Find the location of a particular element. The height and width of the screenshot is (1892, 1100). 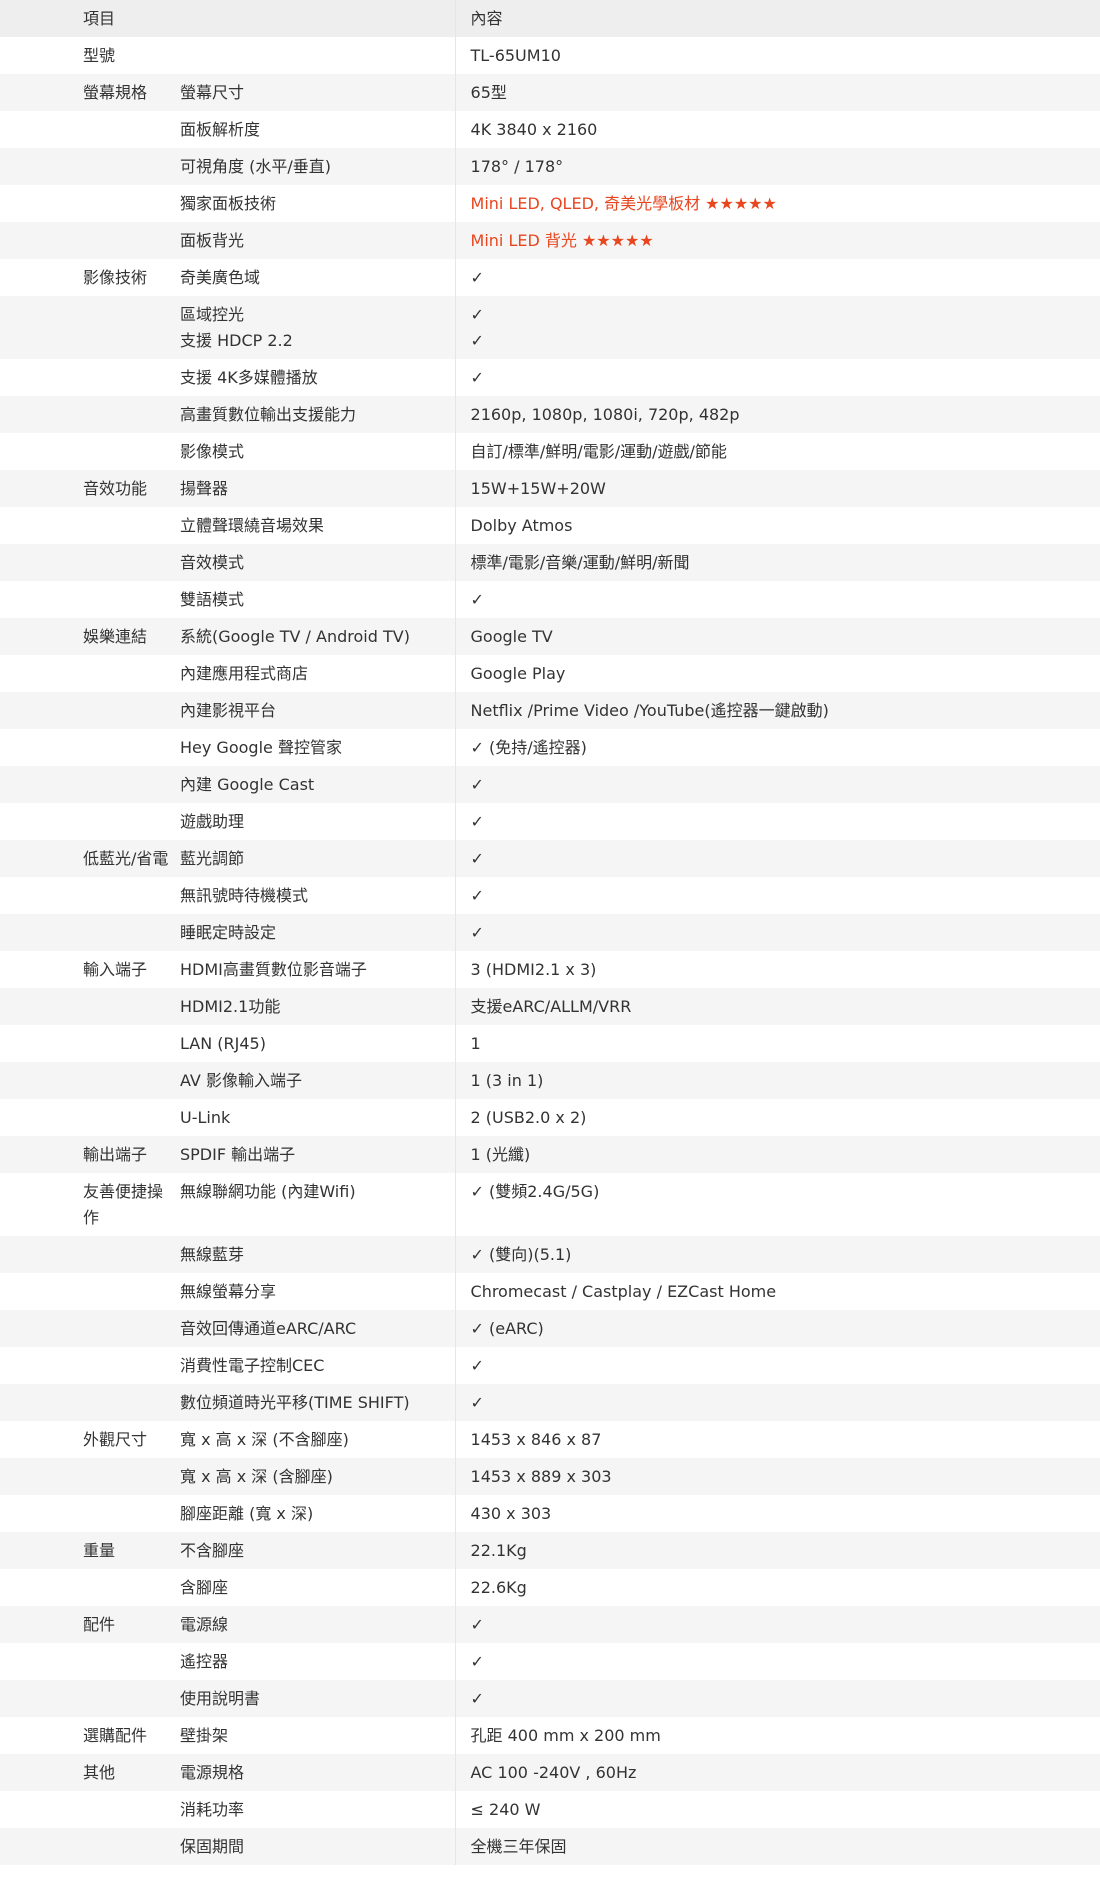

spec-category: 型號 is located at coordinates (90, 55).